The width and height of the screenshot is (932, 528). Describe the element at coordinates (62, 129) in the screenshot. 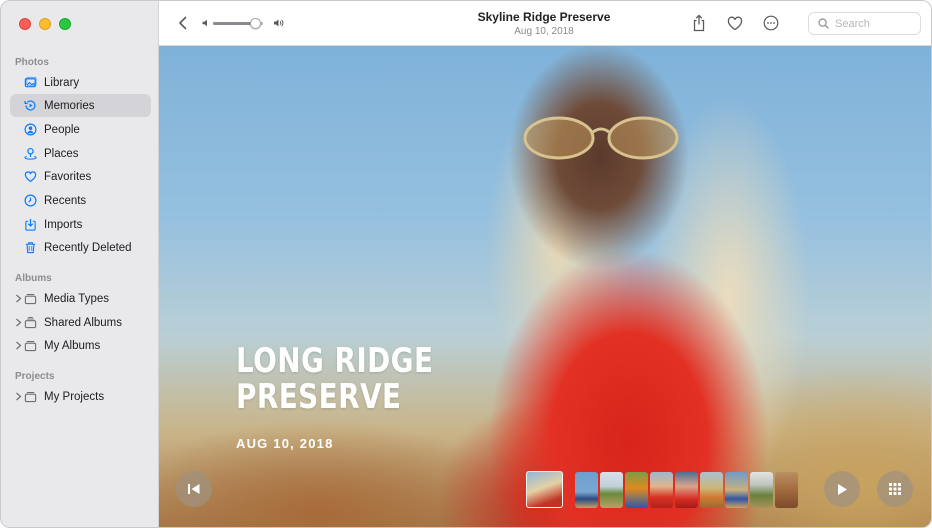

I see `sidebar-item-label: People` at that location.